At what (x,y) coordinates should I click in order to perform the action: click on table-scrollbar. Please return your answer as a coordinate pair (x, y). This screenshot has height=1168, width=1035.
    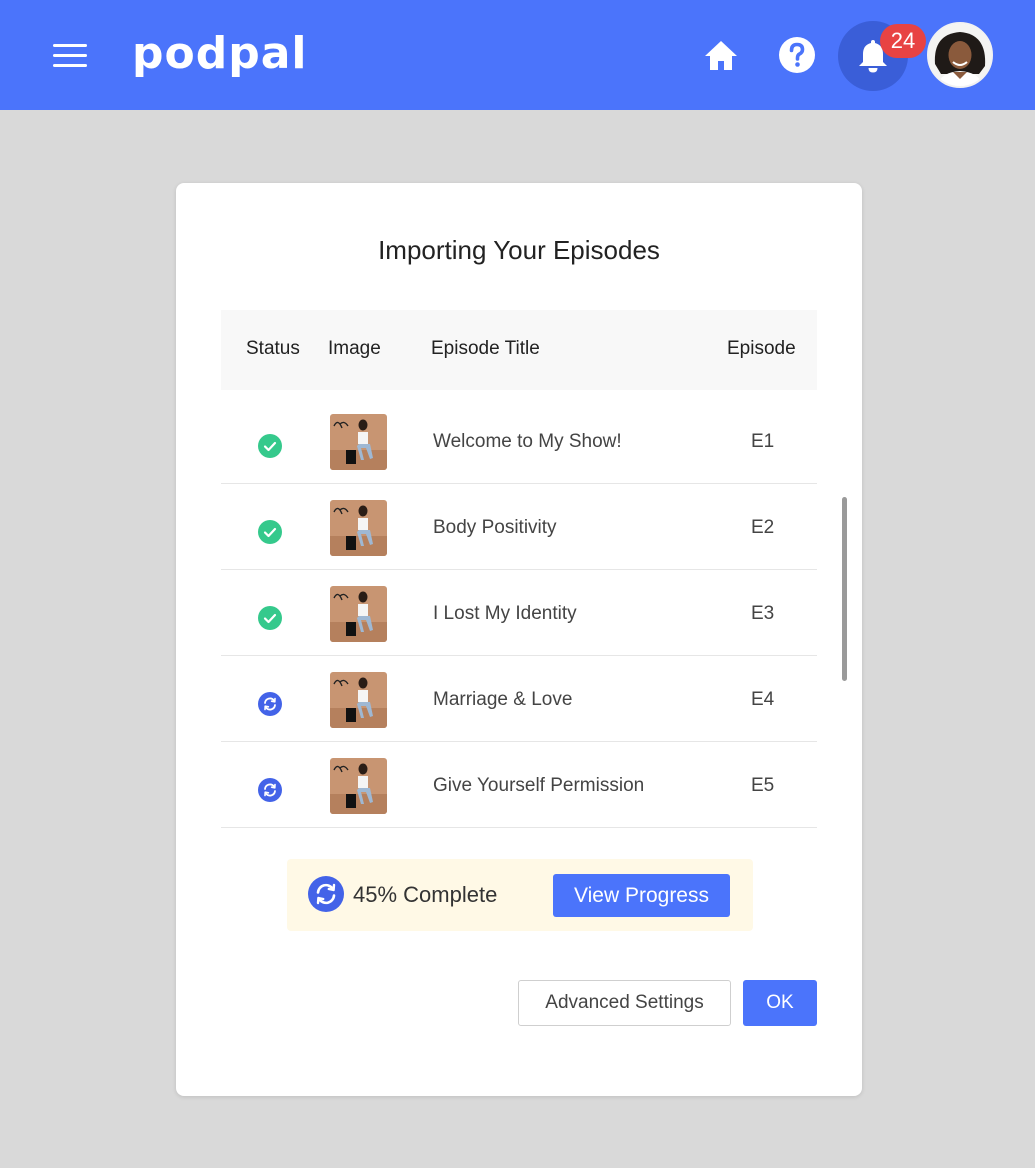
    Looking at the image, I should click on (844, 589).